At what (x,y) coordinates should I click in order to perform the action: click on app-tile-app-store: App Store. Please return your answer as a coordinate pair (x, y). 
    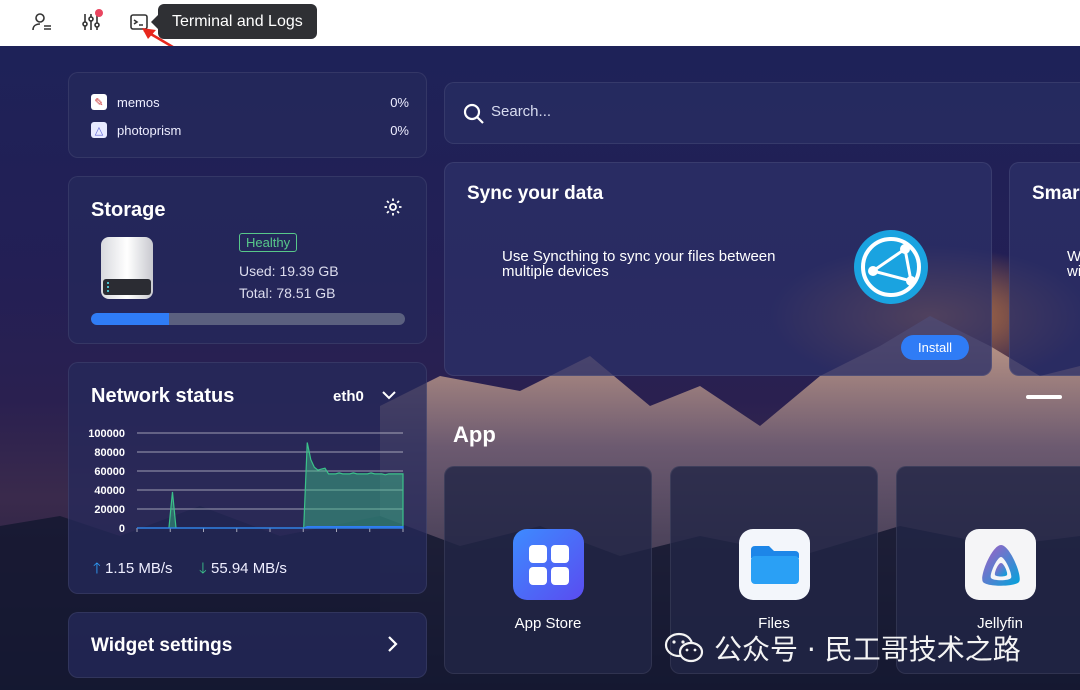
    Looking at the image, I should click on (548, 570).